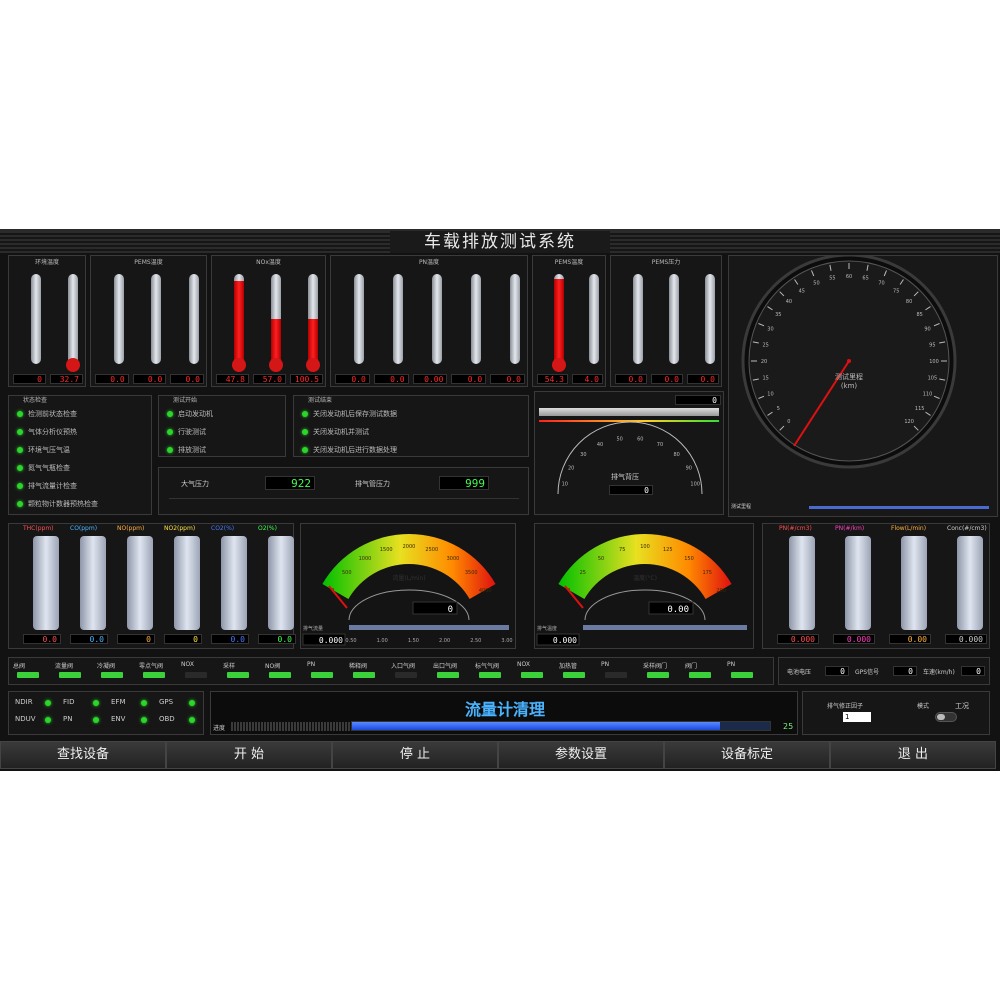  I want to click on check-item-label: 关闭发动机后进行数据处理, so click(355, 450).